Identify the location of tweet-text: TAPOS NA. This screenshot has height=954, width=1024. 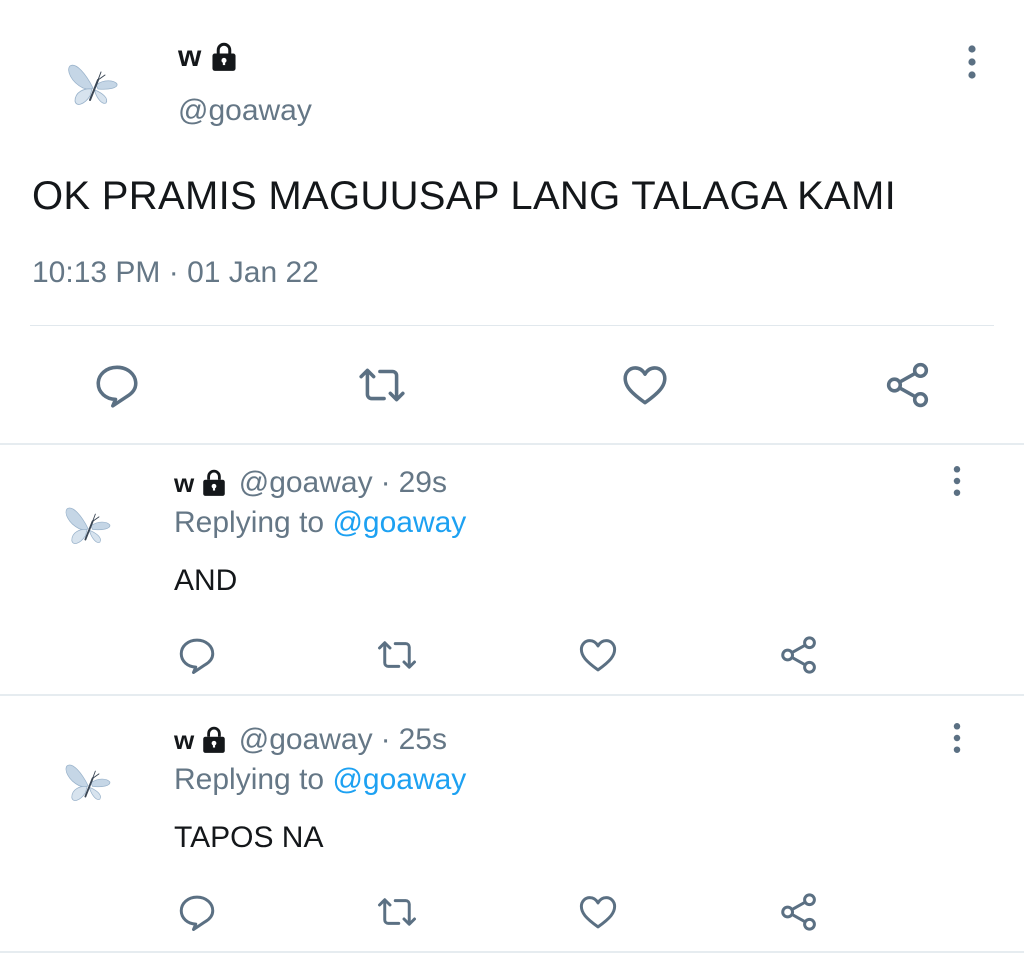
(249, 837).